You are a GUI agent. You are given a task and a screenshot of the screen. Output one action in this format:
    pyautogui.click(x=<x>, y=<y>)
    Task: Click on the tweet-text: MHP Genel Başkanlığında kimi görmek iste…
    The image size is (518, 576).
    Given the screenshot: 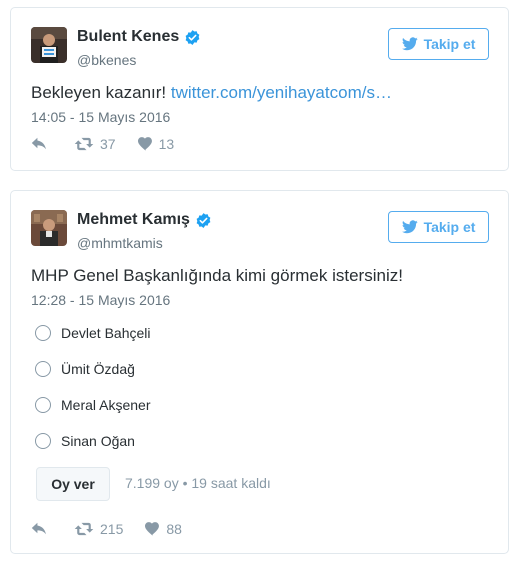 What is the action you would take?
    pyautogui.click(x=217, y=275)
    